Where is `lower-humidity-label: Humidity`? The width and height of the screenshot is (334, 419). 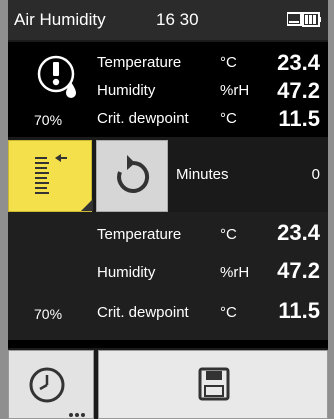
lower-humidity-label: Humidity is located at coordinates (126, 272).